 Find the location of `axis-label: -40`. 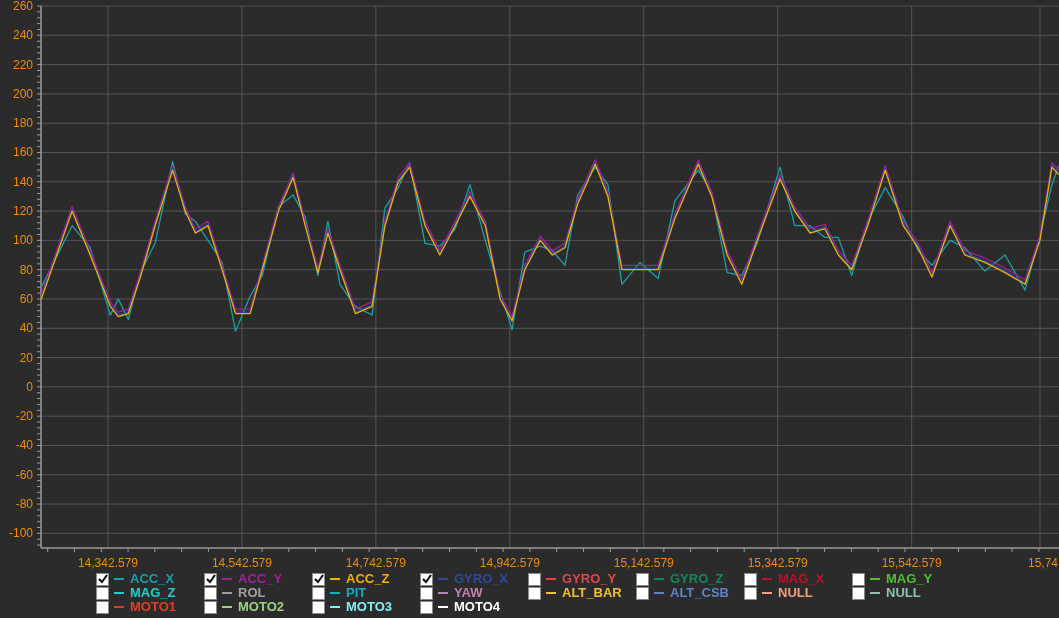

axis-label: -40 is located at coordinates (24, 445).